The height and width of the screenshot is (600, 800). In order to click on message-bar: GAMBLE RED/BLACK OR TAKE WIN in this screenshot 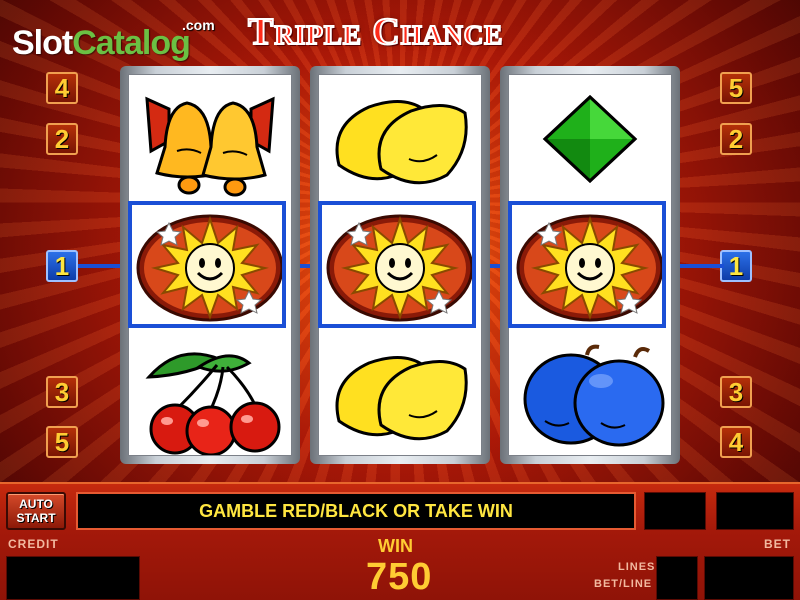, I will do `click(356, 511)`.